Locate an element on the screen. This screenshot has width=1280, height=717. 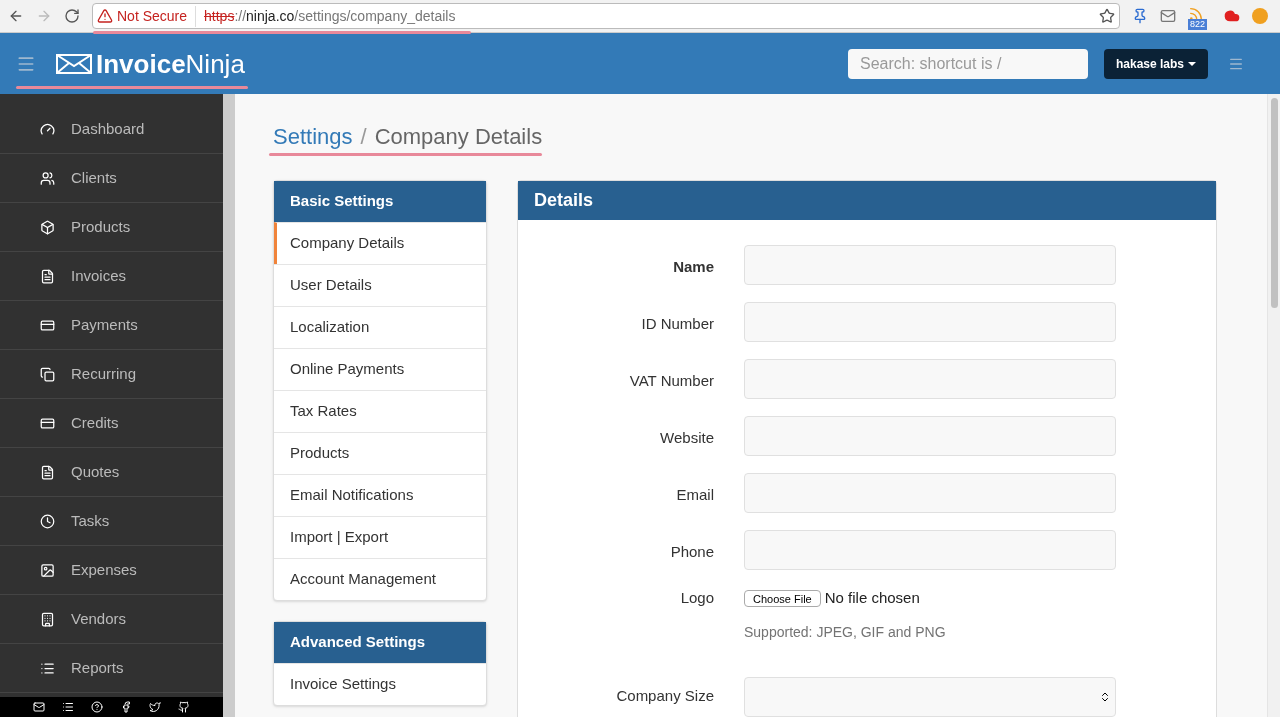
sidebar-item: Quotes is located at coordinates (111, 472).